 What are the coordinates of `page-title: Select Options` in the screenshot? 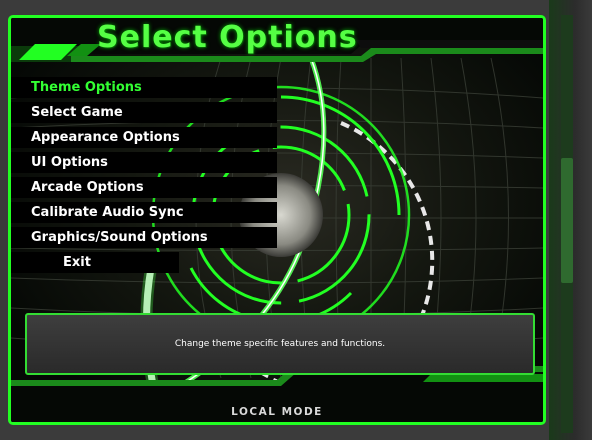 It's located at (227, 37).